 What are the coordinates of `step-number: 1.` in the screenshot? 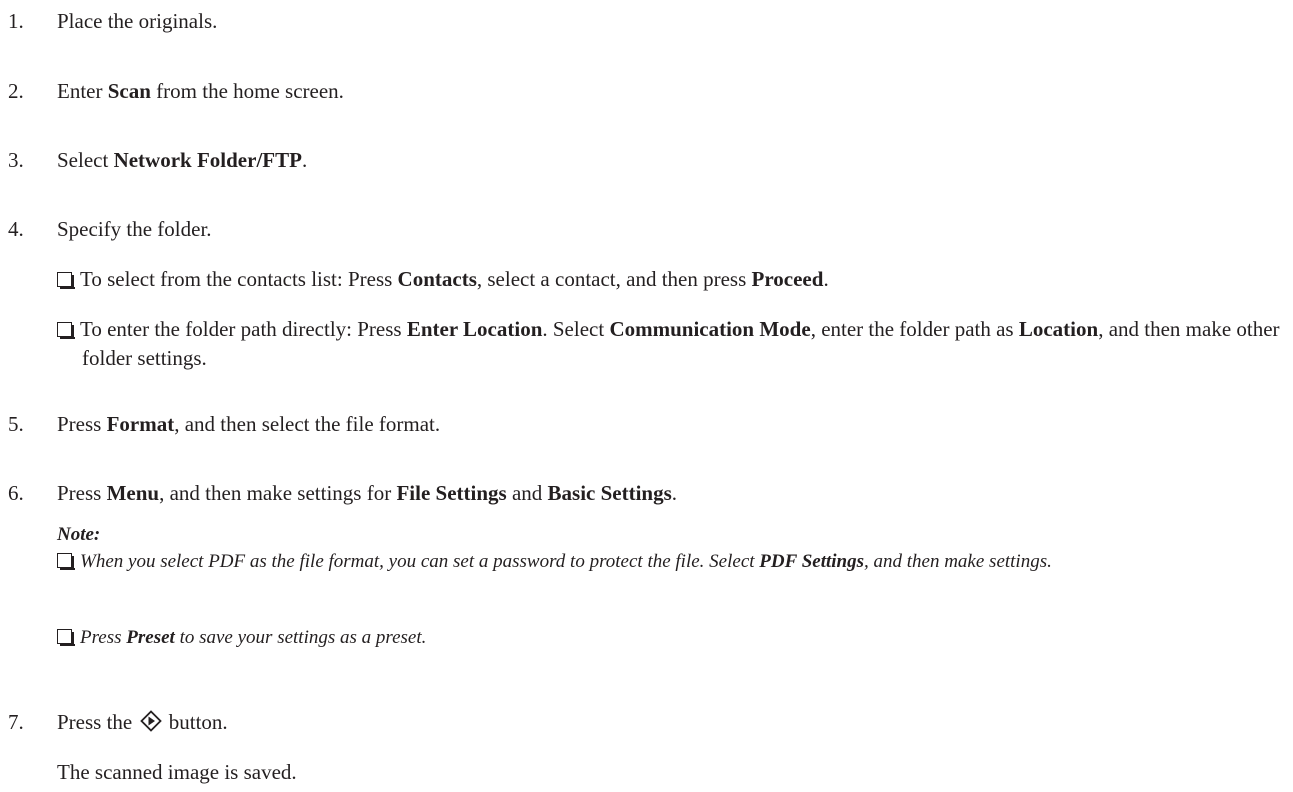 It's located at (16, 21).